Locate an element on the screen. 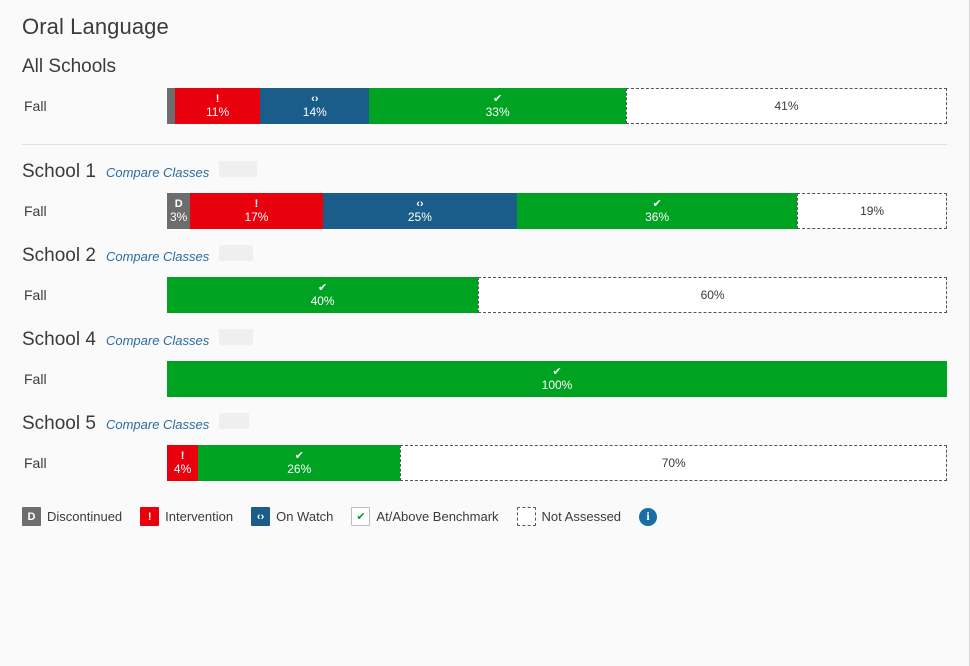 Image resolution: width=970 pixels, height=666 pixels. segment-percent: 4% is located at coordinates (182, 469).